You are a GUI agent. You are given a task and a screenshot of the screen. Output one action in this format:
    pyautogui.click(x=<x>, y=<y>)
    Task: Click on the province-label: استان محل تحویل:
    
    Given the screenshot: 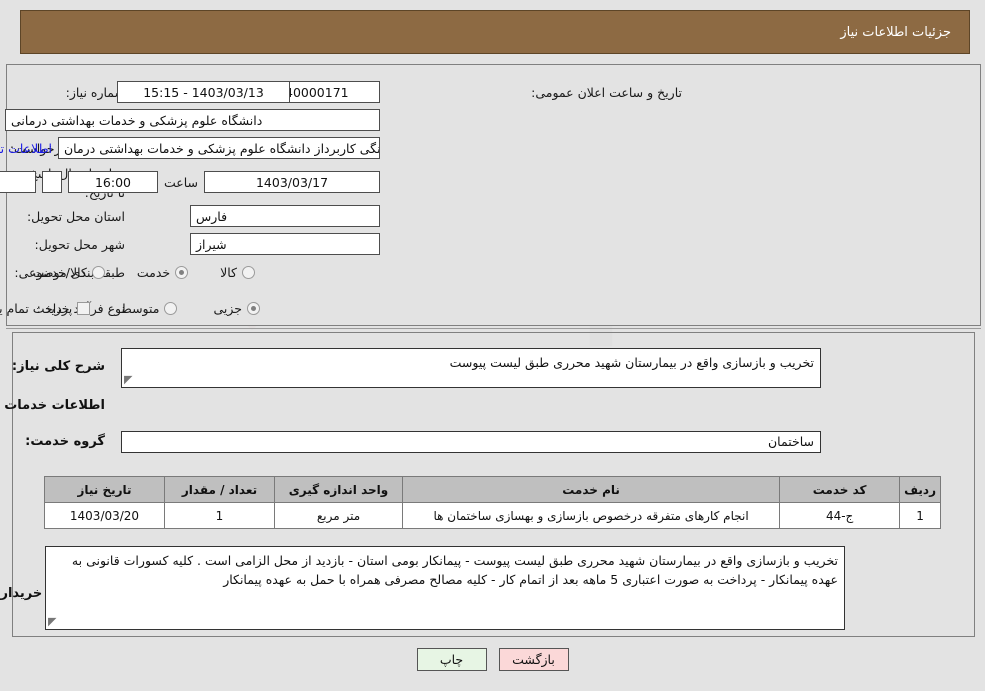 What is the action you would take?
    pyautogui.click(x=75, y=216)
    